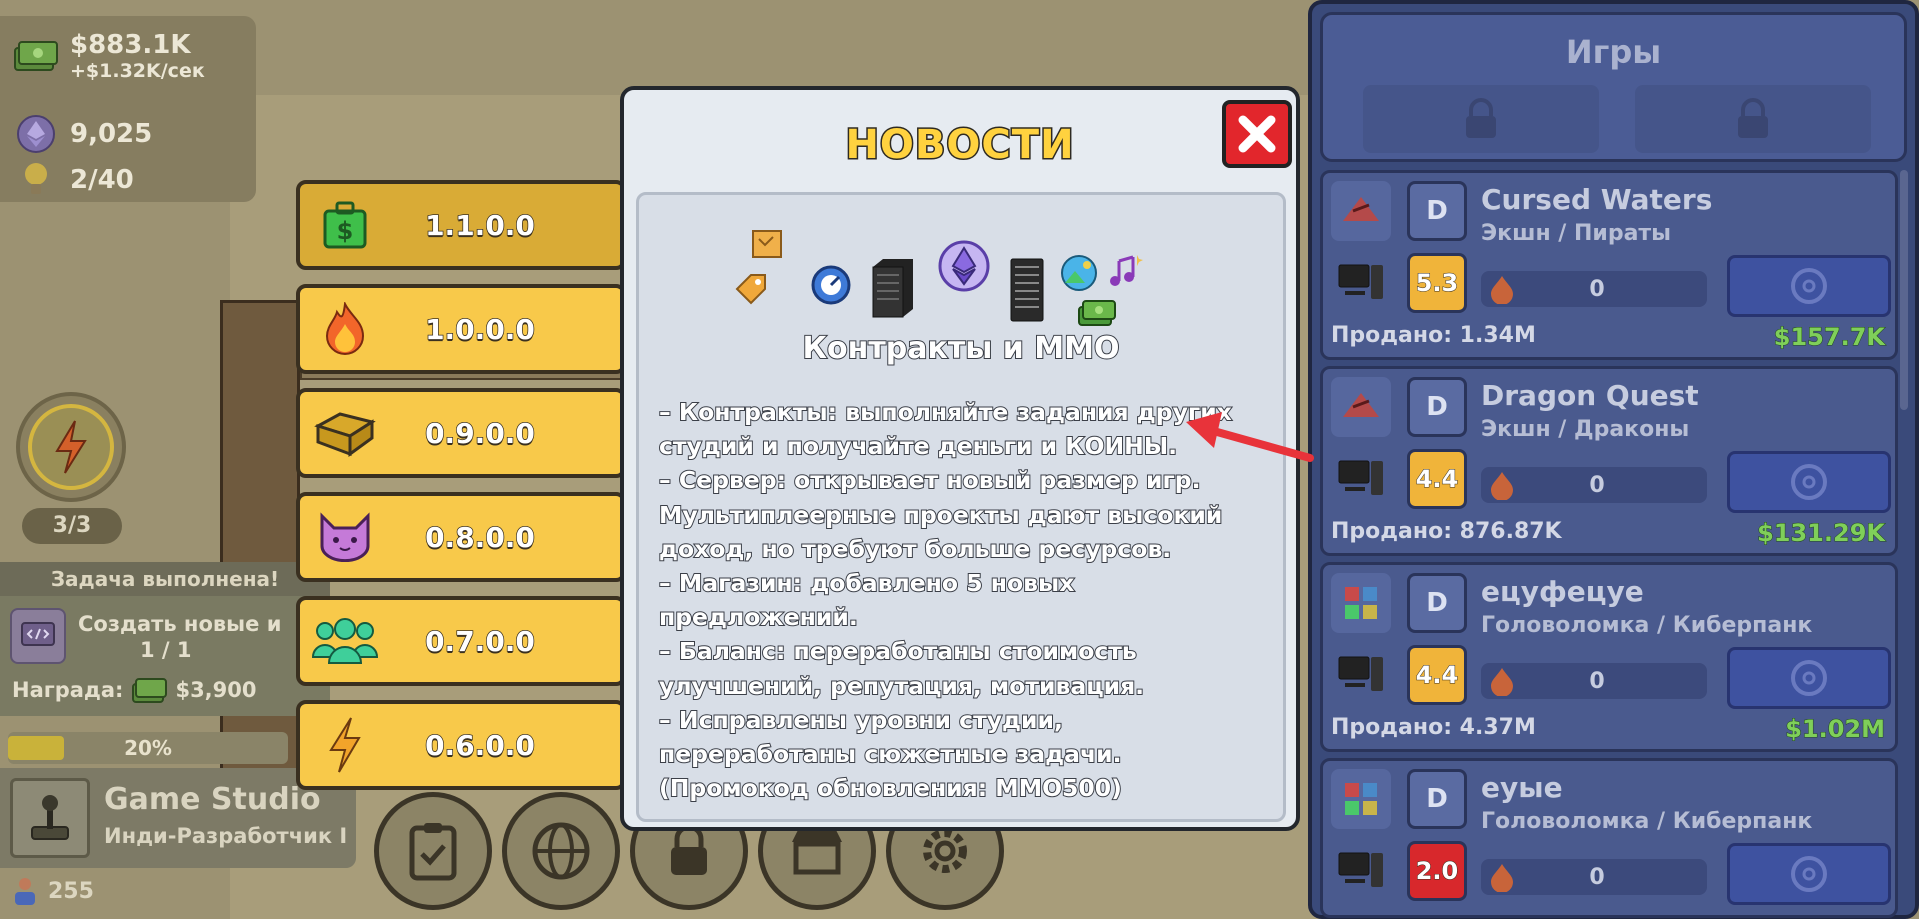  I want to click on coins-value: 9,025, so click(111, 134).